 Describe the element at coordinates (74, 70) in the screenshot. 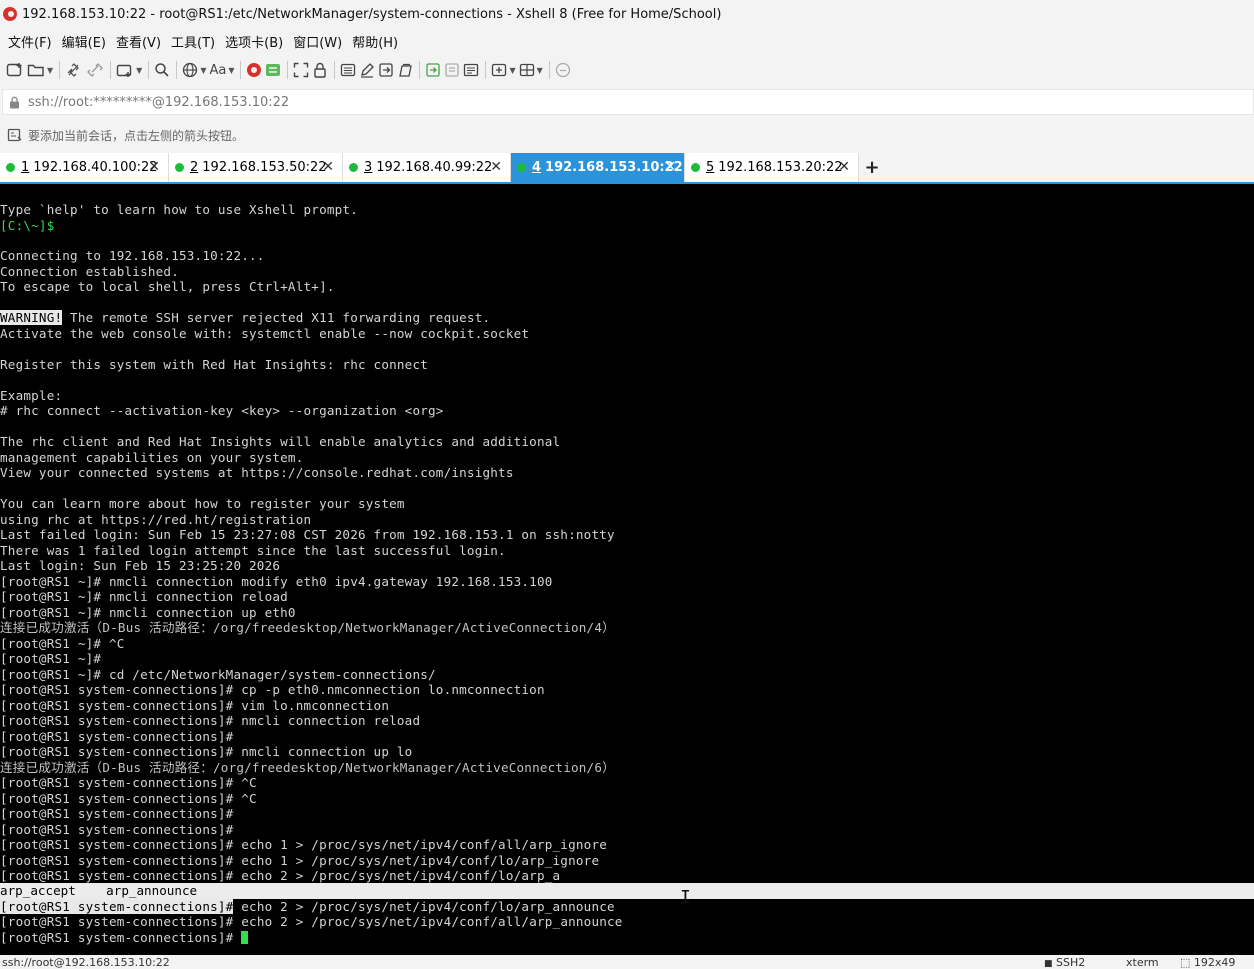

I see `disconnect-icon` at that location.